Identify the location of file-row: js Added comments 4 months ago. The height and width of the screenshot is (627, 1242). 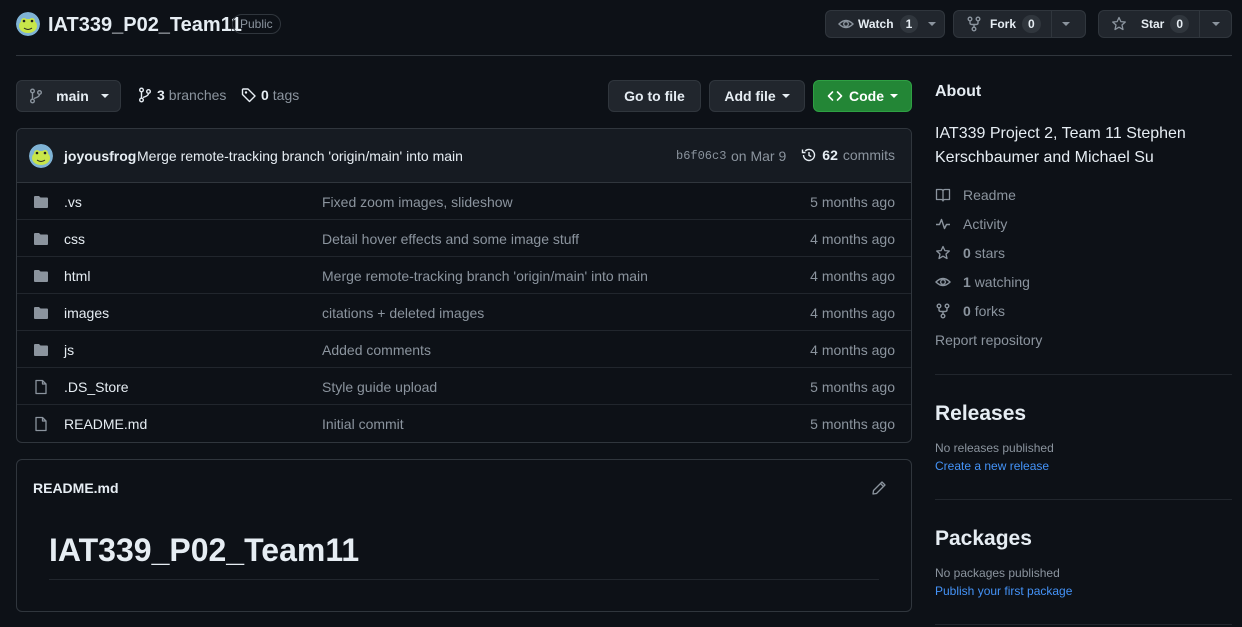
(464, 349).